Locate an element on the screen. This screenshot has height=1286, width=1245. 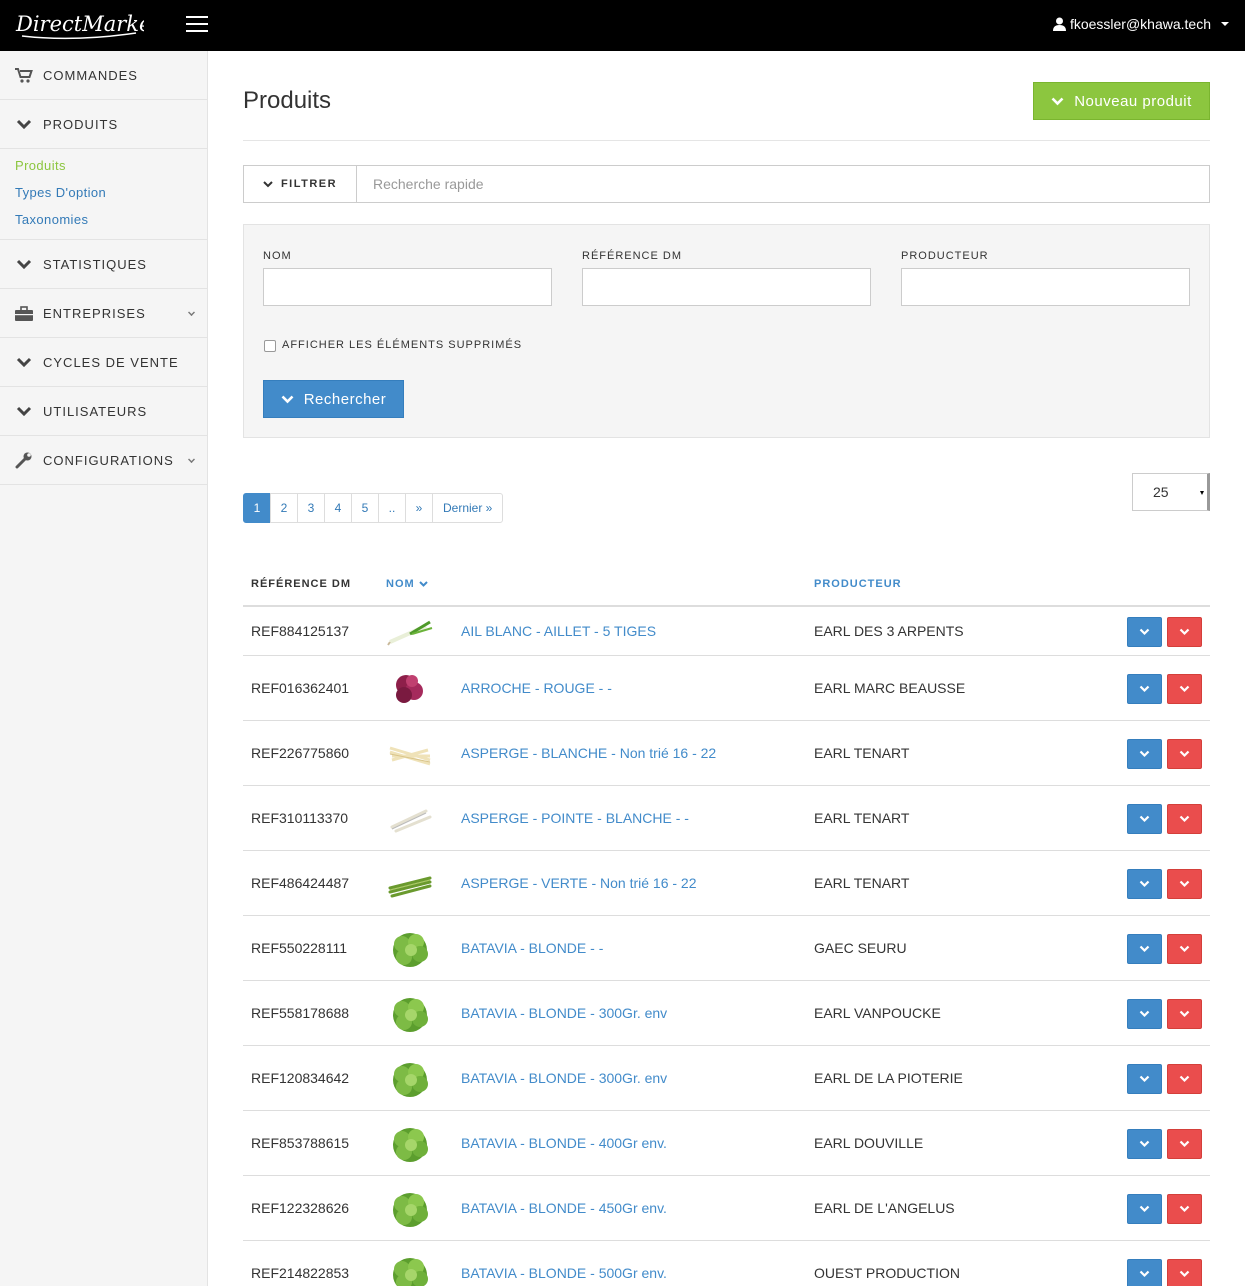
page-title: Produits is located at coordinates (287, 100).